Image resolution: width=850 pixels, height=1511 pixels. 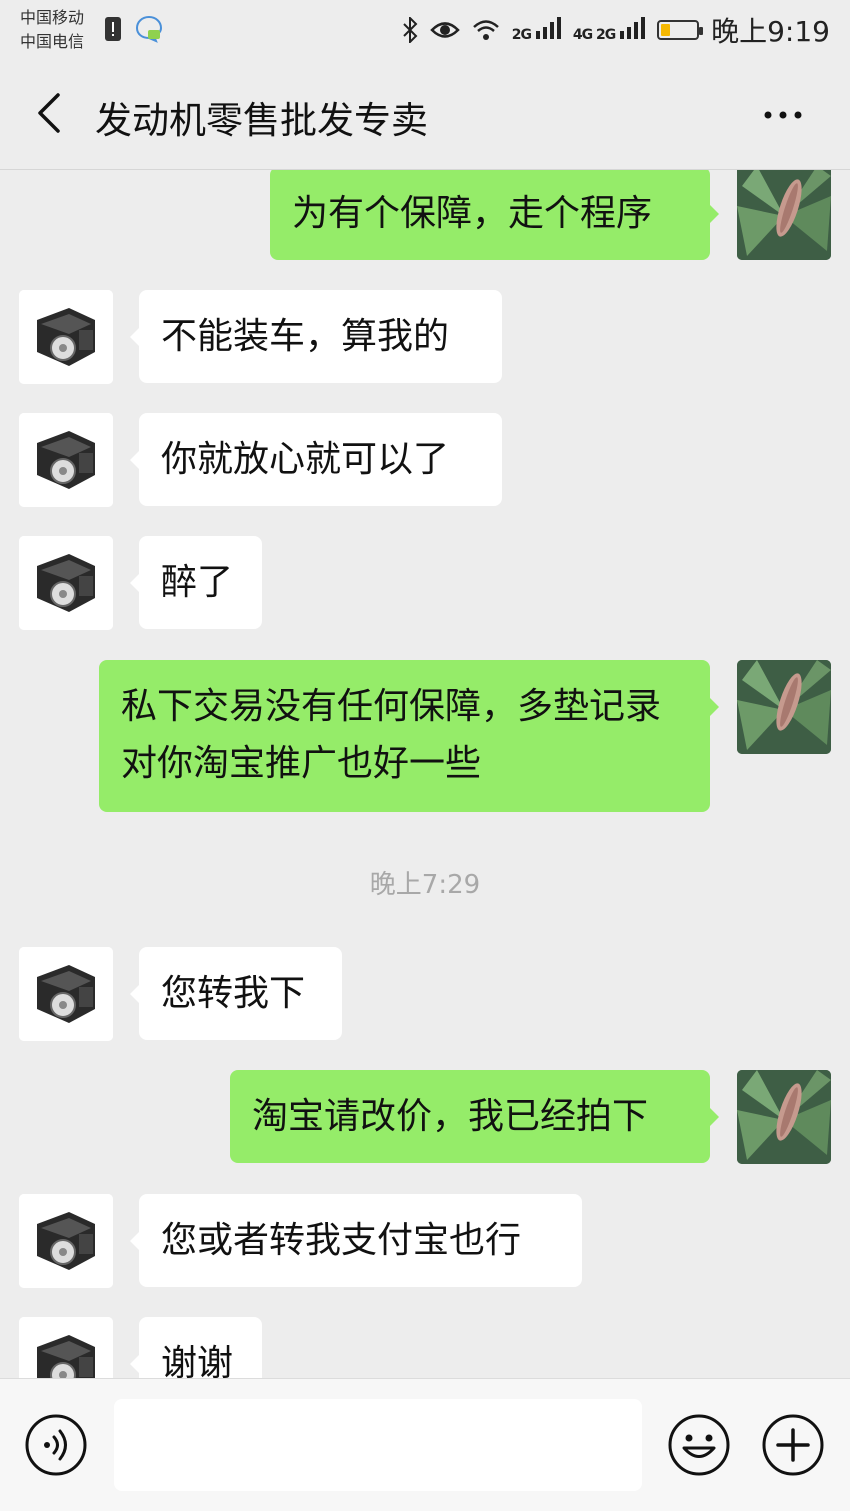 What do you see at coordinates (783, 115) in the screenshot?
I see `more-dots-icon` at bounding box center [783, 115].